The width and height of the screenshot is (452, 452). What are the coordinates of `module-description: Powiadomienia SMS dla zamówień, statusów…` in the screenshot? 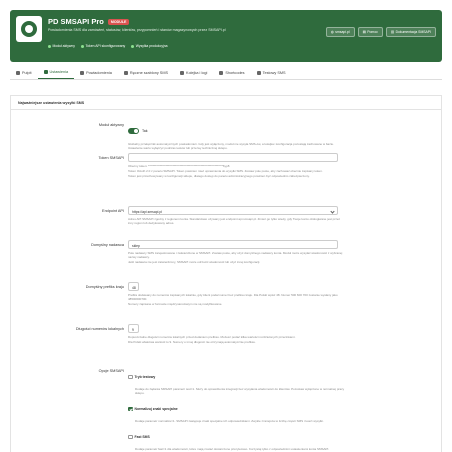 It's located at (137, 30).